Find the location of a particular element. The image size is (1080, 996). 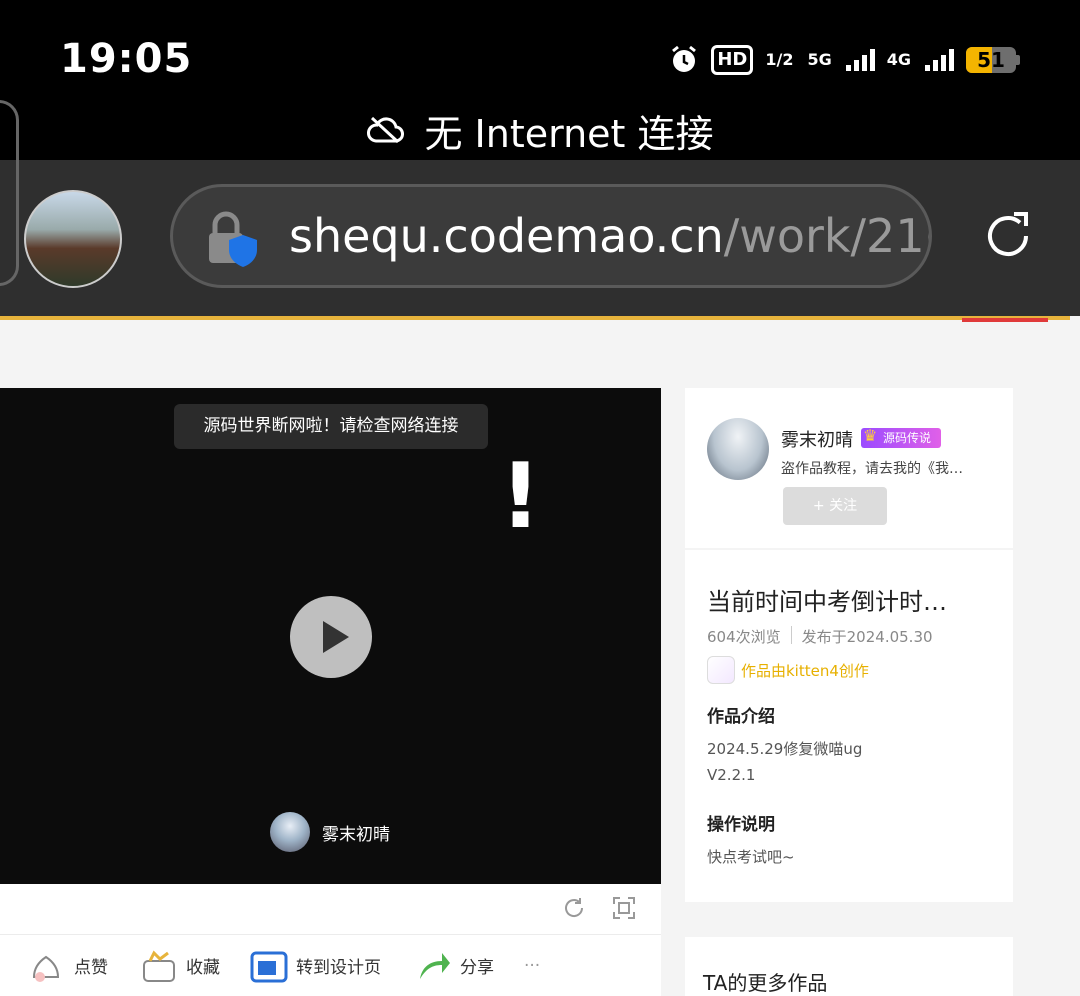

collect-button: 收藏 is located at coordinates (180, 965).